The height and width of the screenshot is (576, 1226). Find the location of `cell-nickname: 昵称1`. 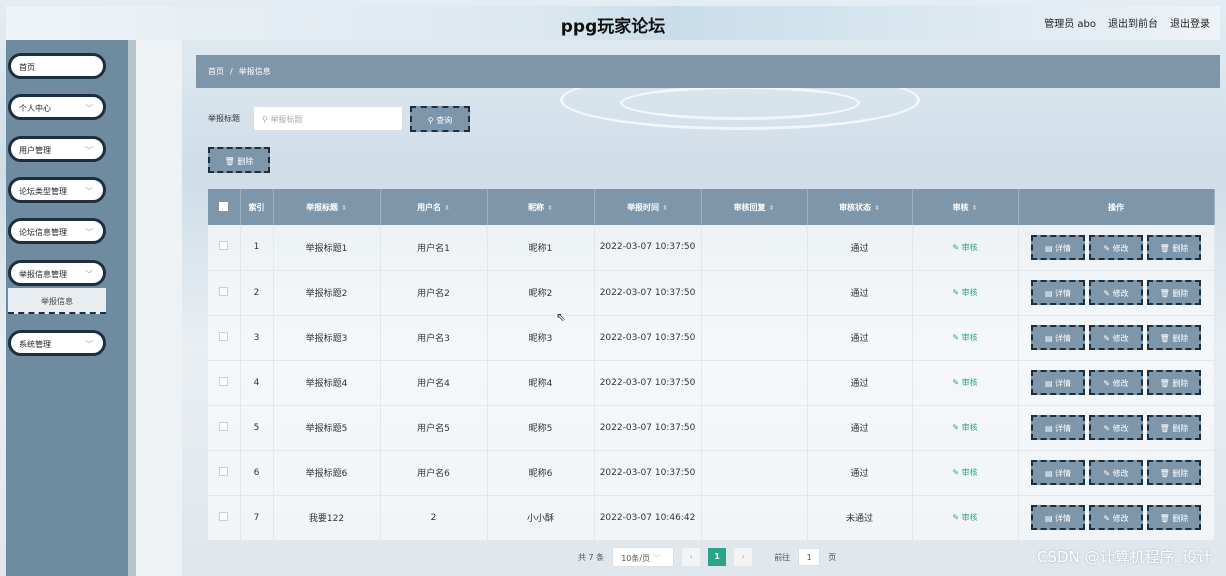

cell-nickname: 昵称1 is located at coordinates (541, 248).